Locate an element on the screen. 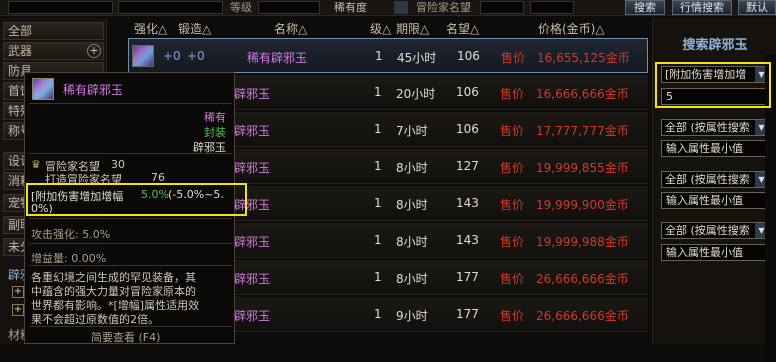 Image resolution: width=776 pixels, height=362 pixels. category-weapon: 武器 + is located at coordinates (53, 51).